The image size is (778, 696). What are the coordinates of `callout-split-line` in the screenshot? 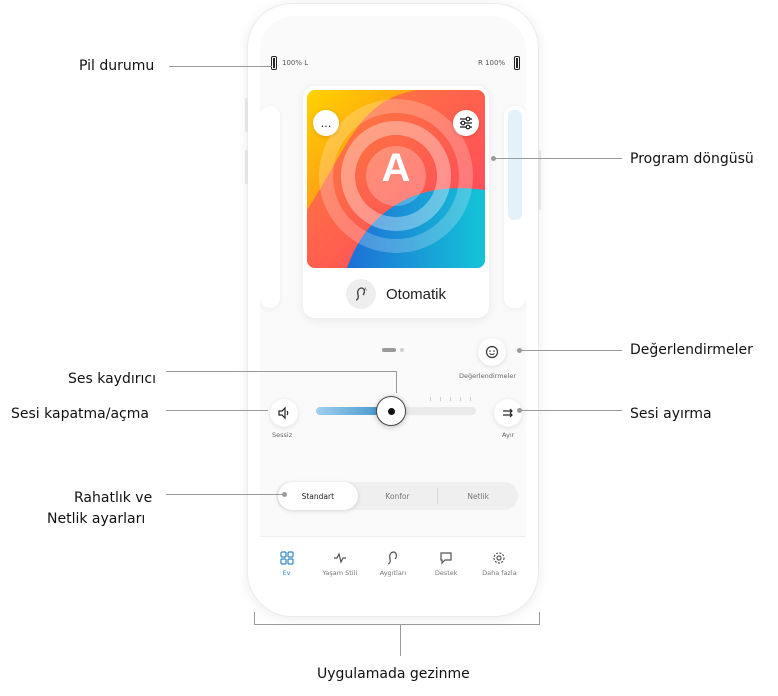 It's located at (571, 410).